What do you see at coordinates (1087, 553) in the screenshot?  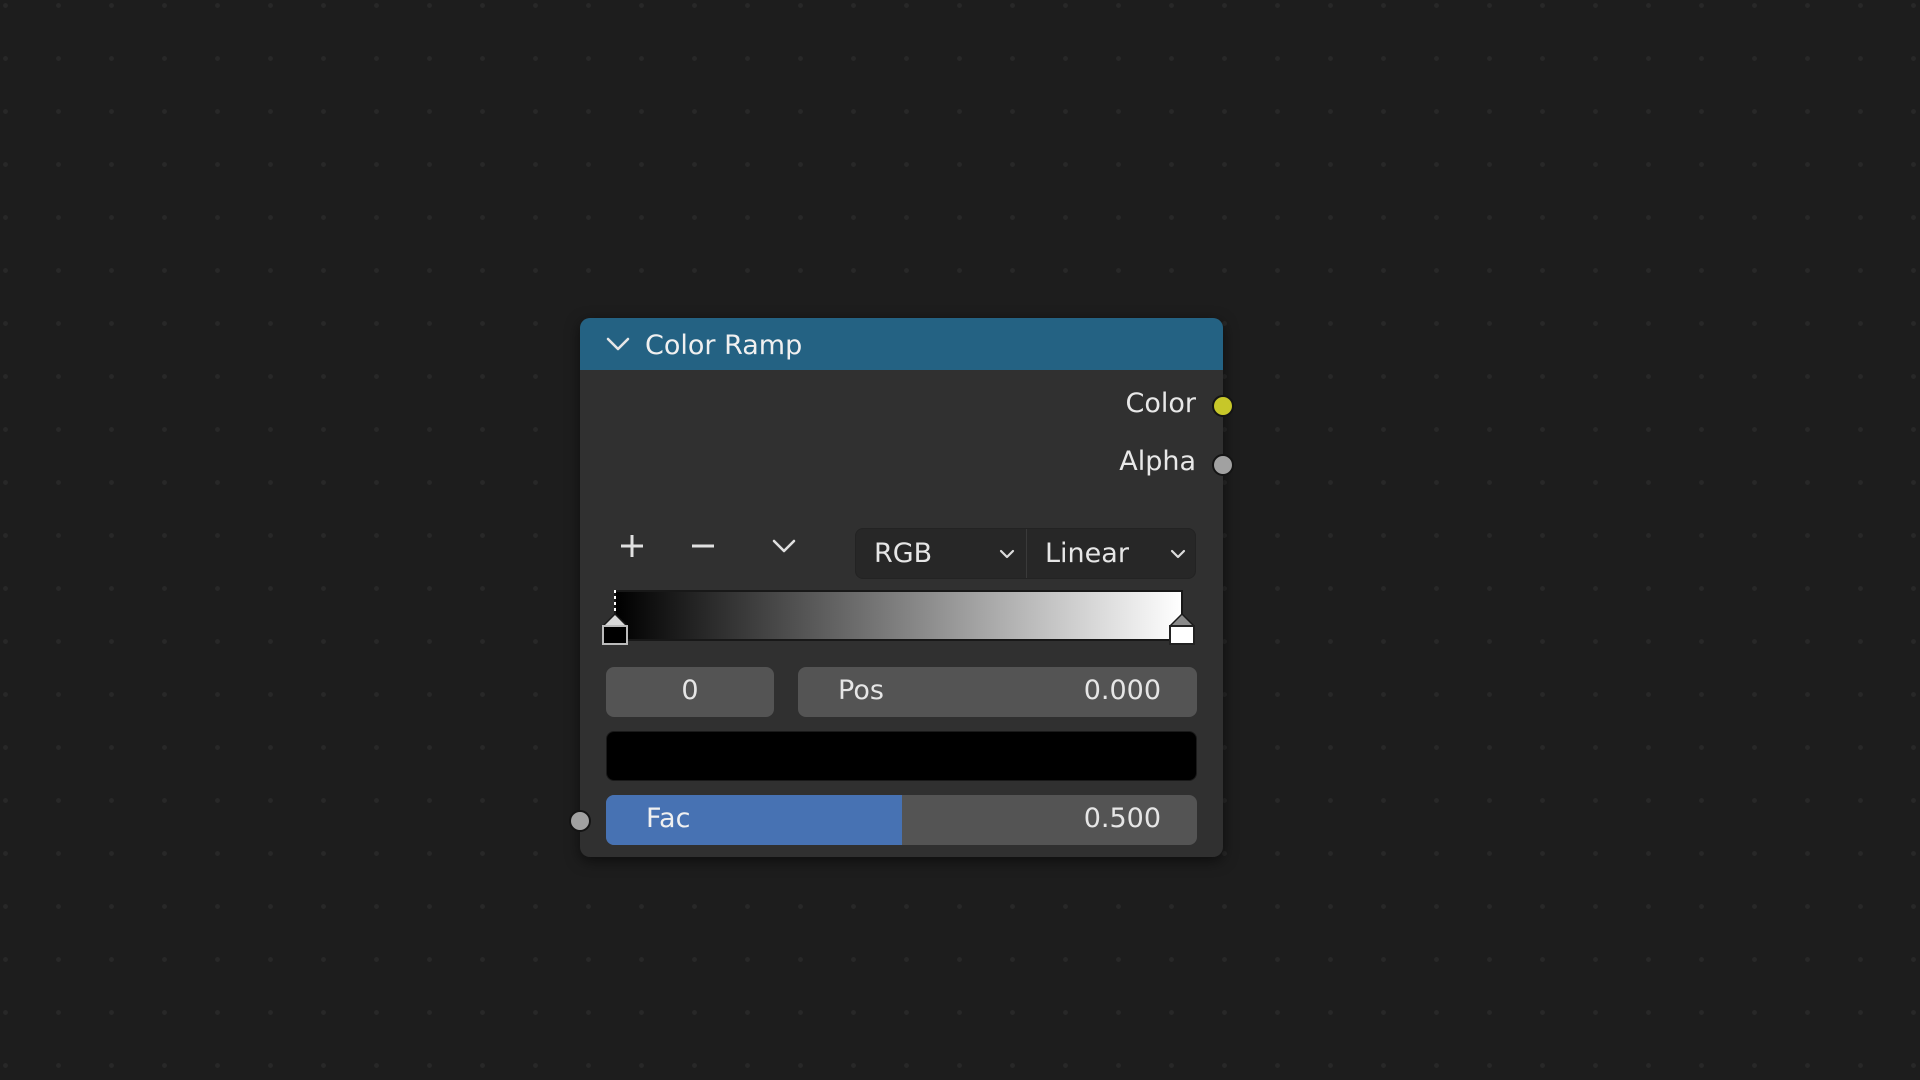 I see `interpolation-value: Linear` at bounding box center [1087, 553].